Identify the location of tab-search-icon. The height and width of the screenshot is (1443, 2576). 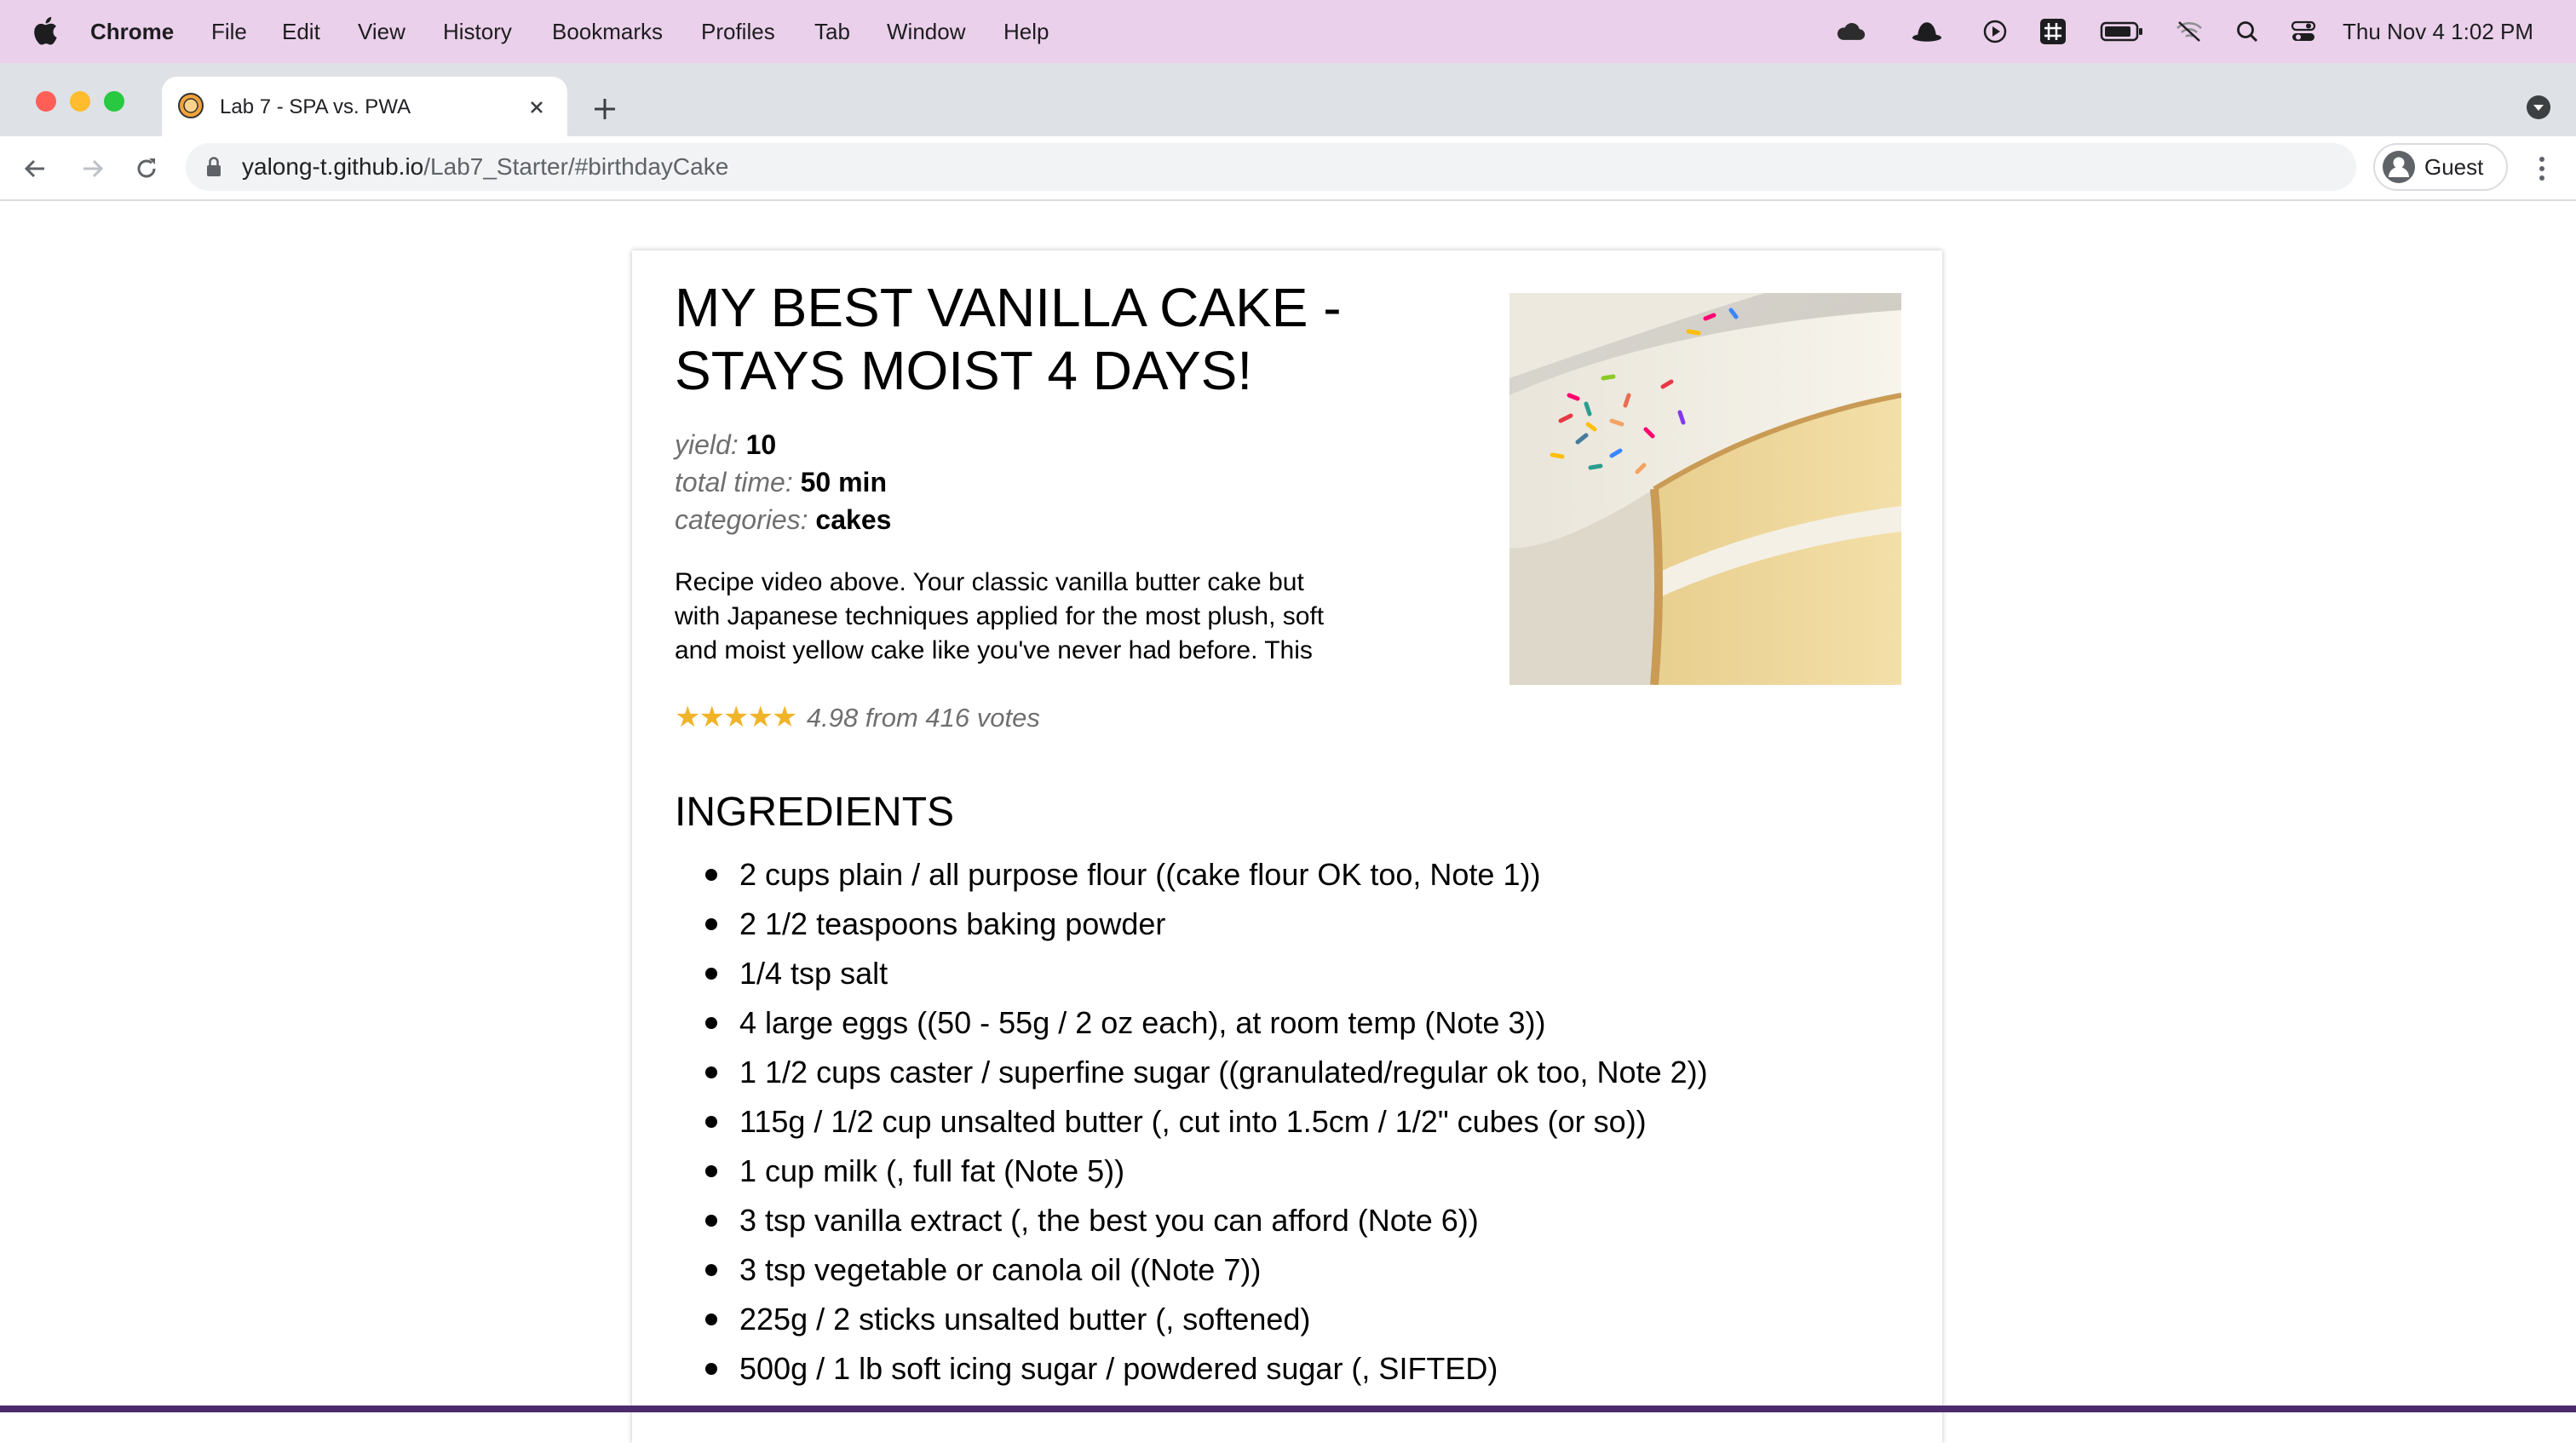
(2539, 107).